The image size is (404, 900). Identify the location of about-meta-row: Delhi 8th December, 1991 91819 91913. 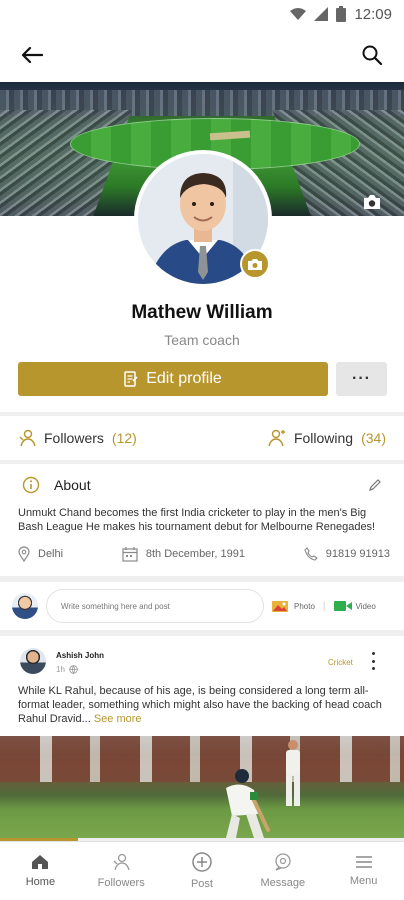
(204, 554).